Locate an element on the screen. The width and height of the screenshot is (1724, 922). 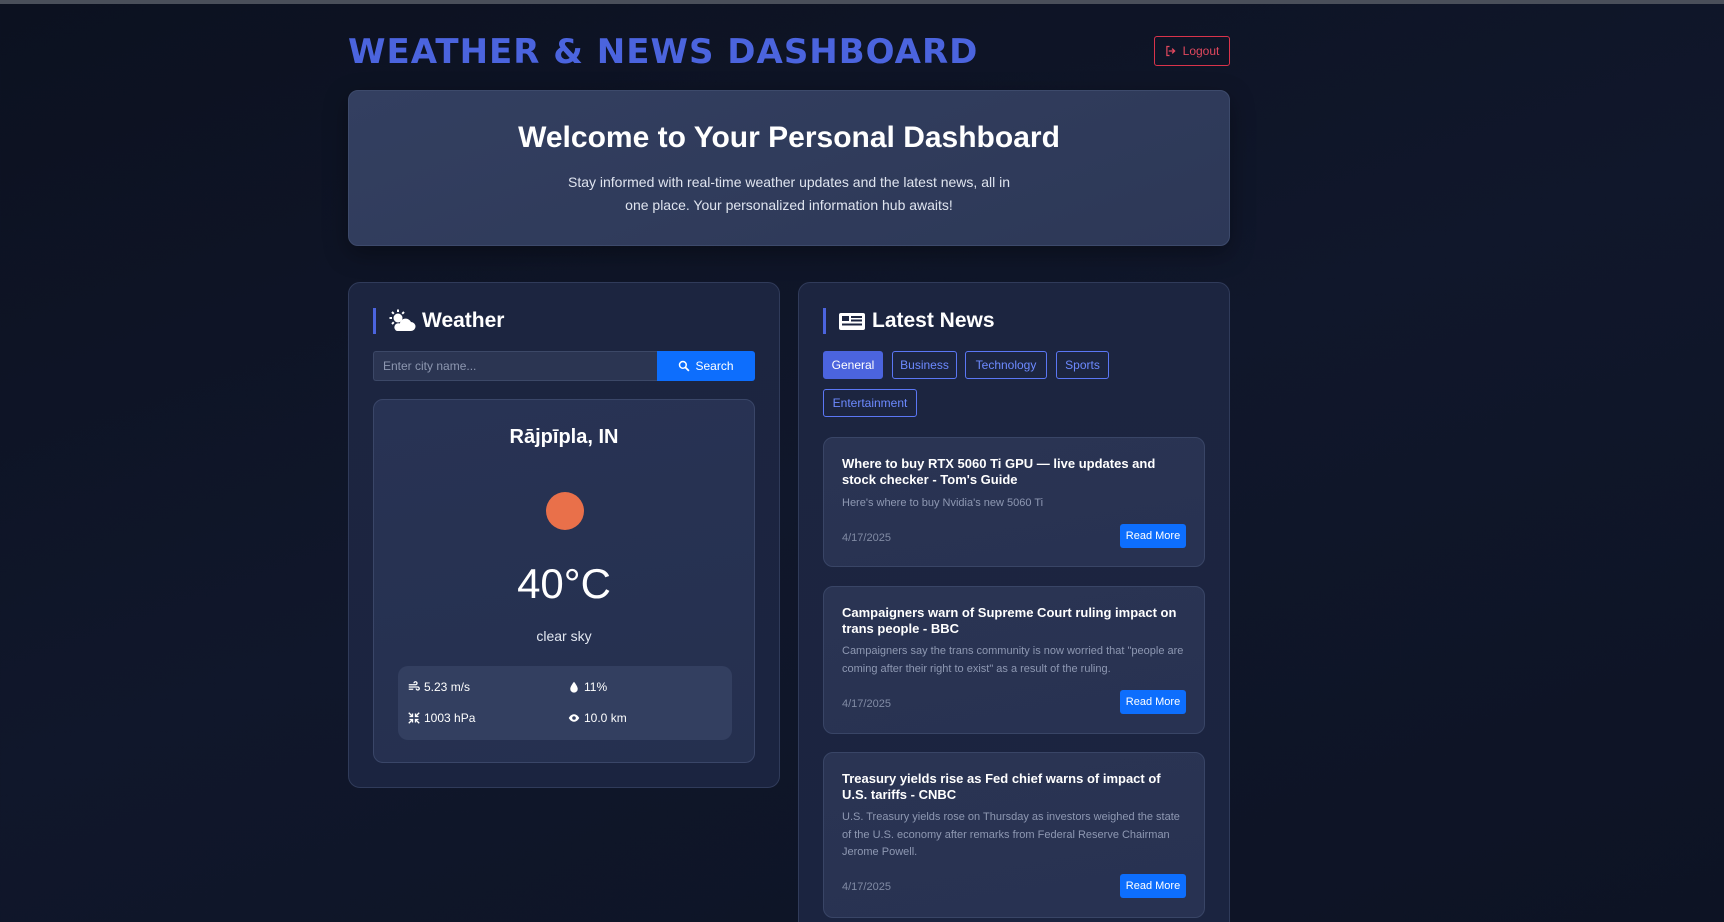
weather-panel-title: Weather is located at coordinates (438, 321).